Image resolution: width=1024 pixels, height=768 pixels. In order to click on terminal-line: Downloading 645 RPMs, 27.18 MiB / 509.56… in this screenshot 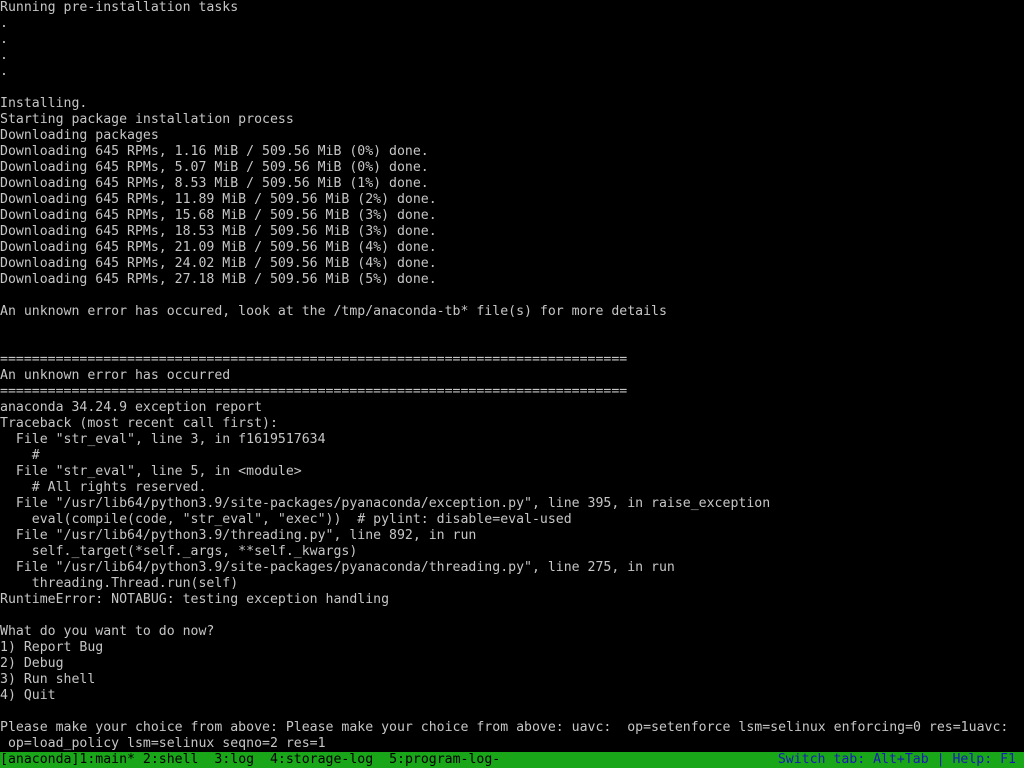, I will do `click(218, 279)`.